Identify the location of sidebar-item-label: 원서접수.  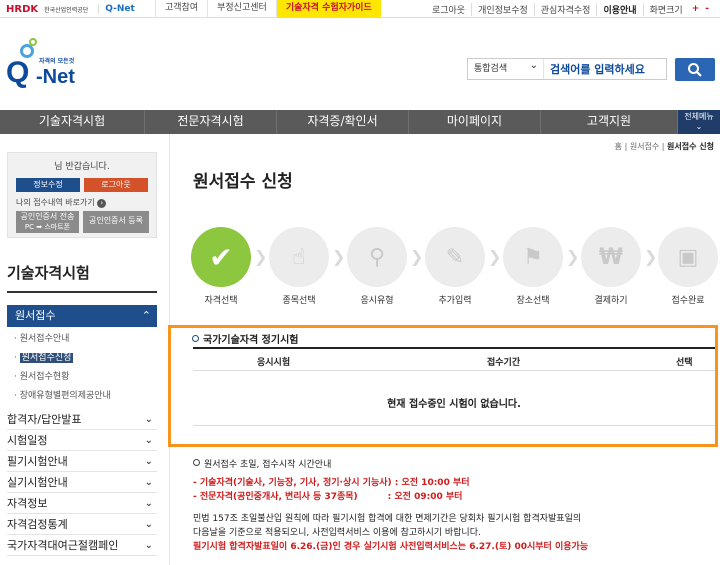
(35, 315).